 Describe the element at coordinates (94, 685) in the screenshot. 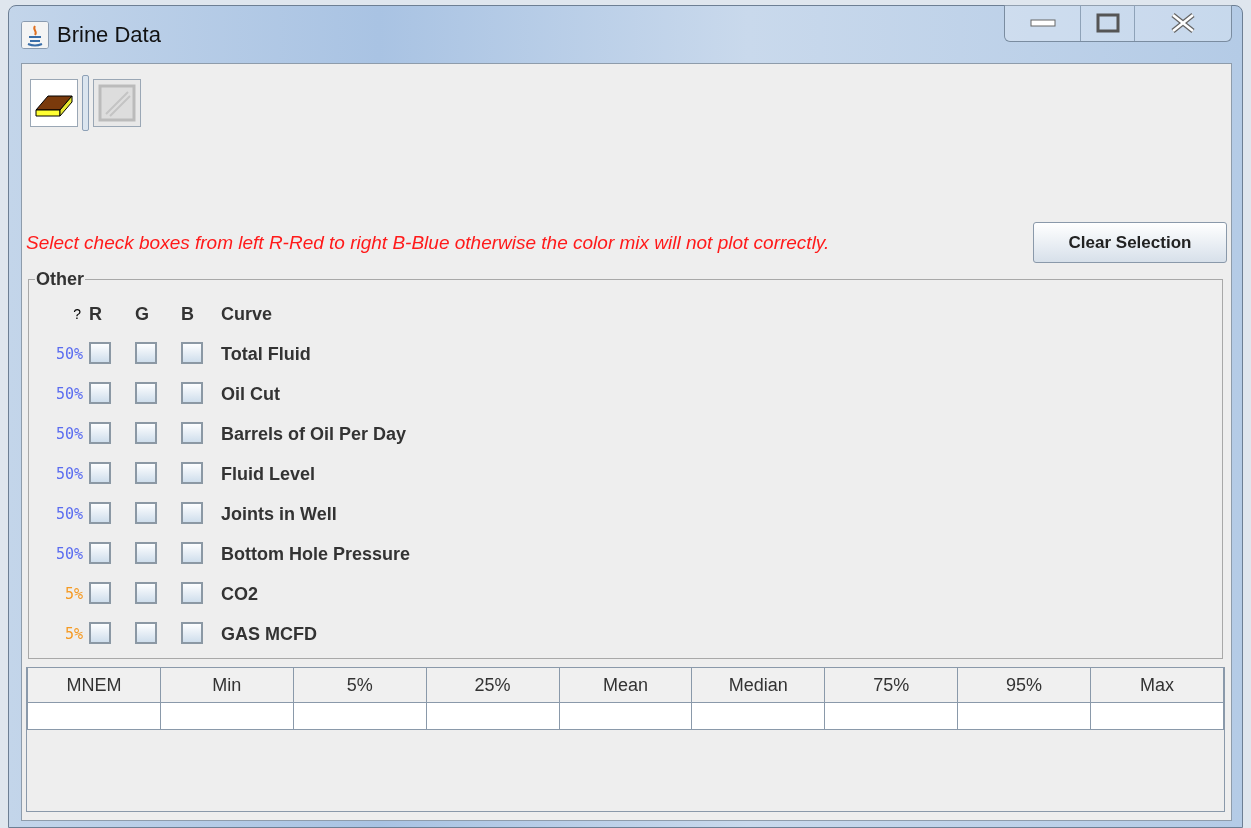

I see `column-header: MNEM` at that location.